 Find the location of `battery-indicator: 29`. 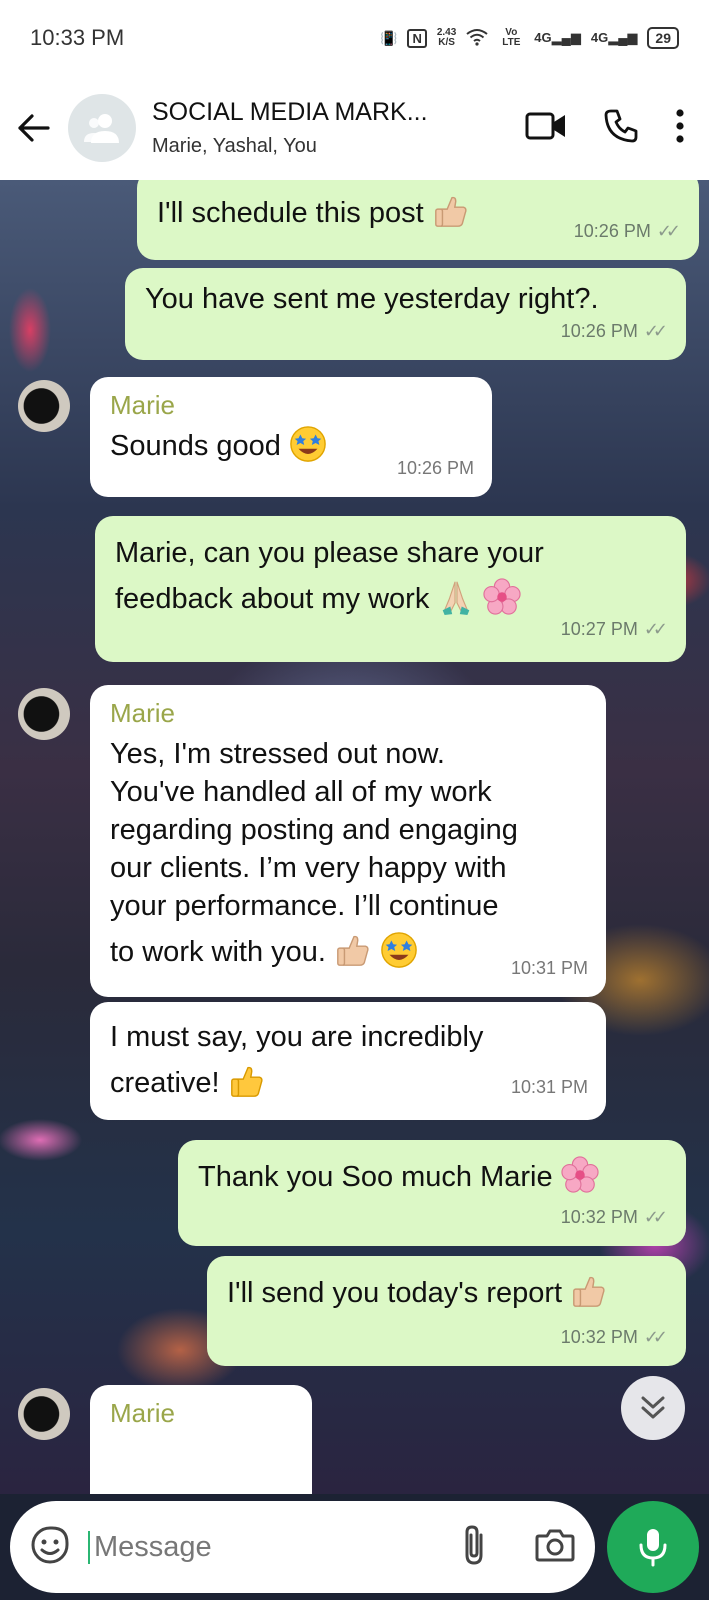

battery-indicator: 29 is located at coordinates (663, 38).